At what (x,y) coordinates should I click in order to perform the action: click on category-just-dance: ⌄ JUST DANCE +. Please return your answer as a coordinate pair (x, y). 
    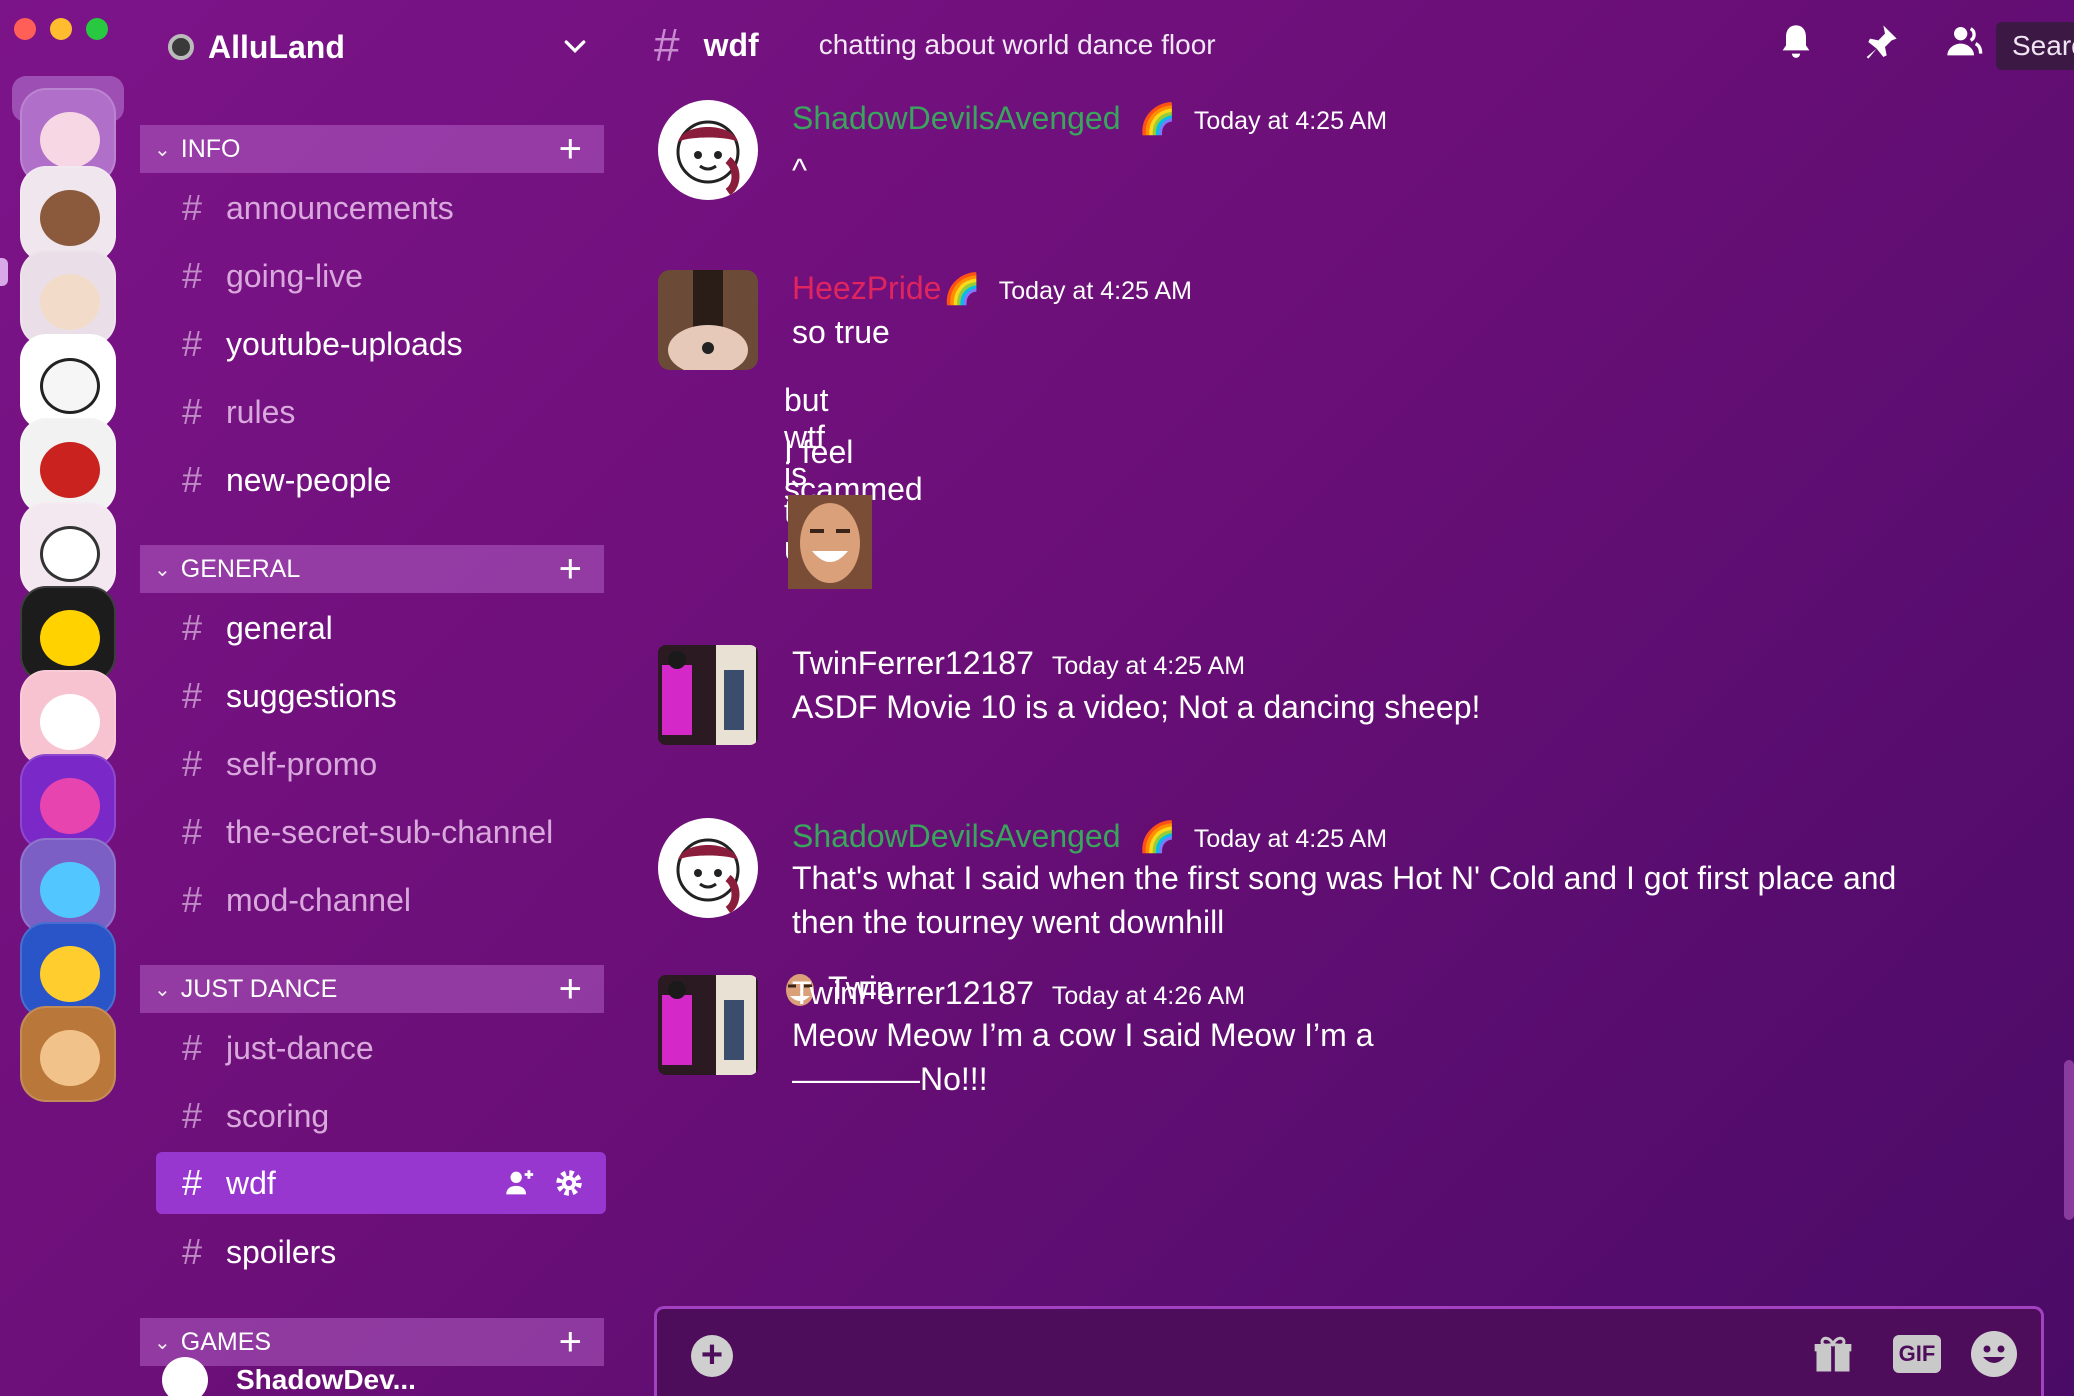
    Looking at the image, I should click on (372, 989).